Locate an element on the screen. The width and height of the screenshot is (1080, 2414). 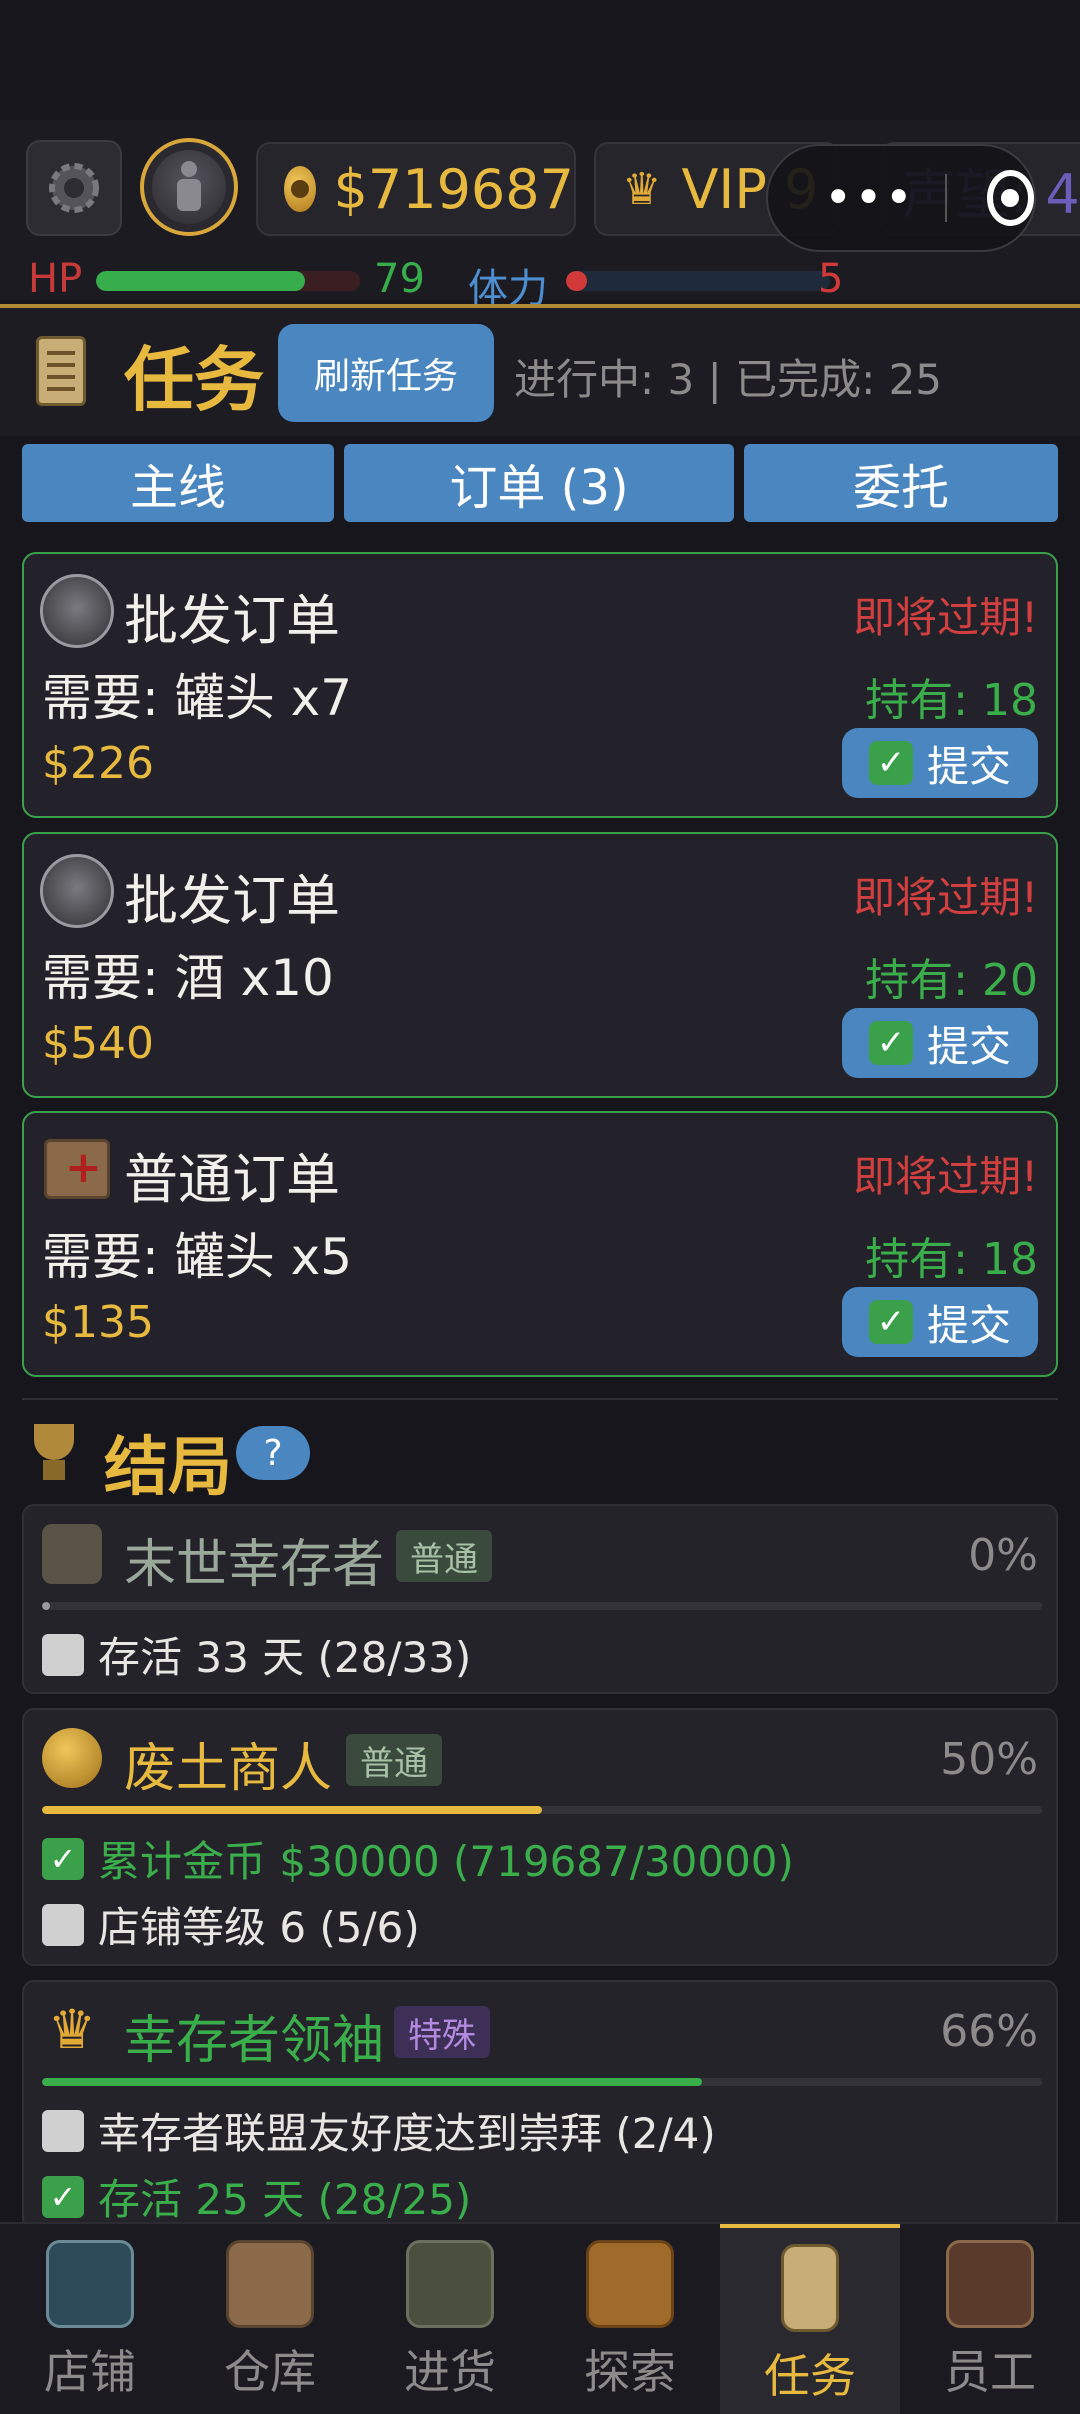
gear-icon is located at coordinates (74, 188).